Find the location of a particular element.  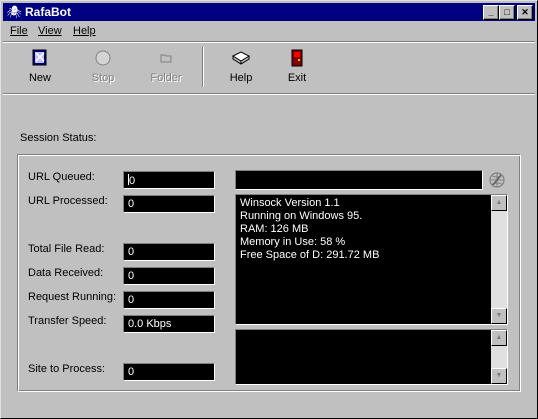

data-received-field: 0 is located at coordinates (169, 276).